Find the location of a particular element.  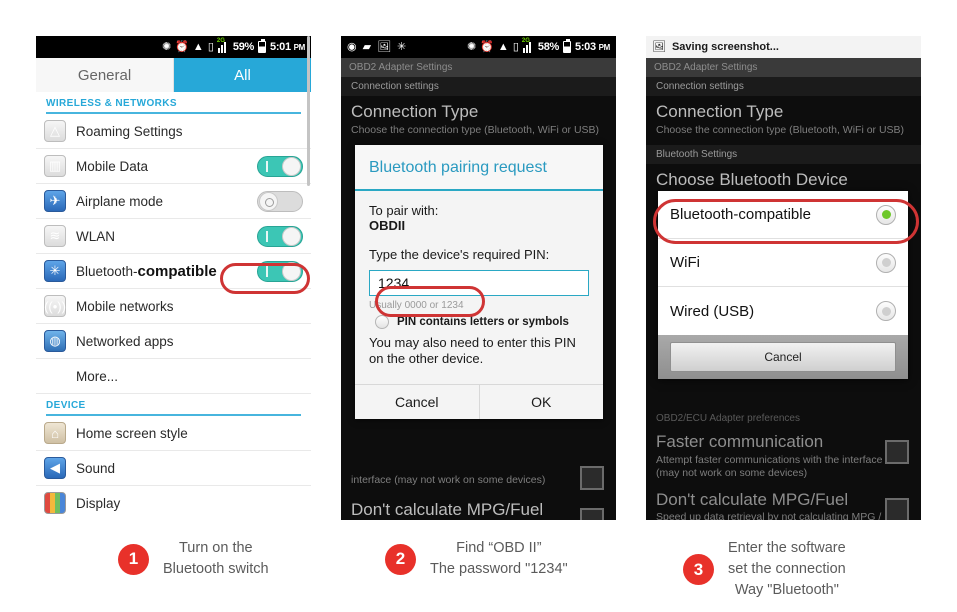

battery-percent-label: 58% is located at coordinates (548, 47).